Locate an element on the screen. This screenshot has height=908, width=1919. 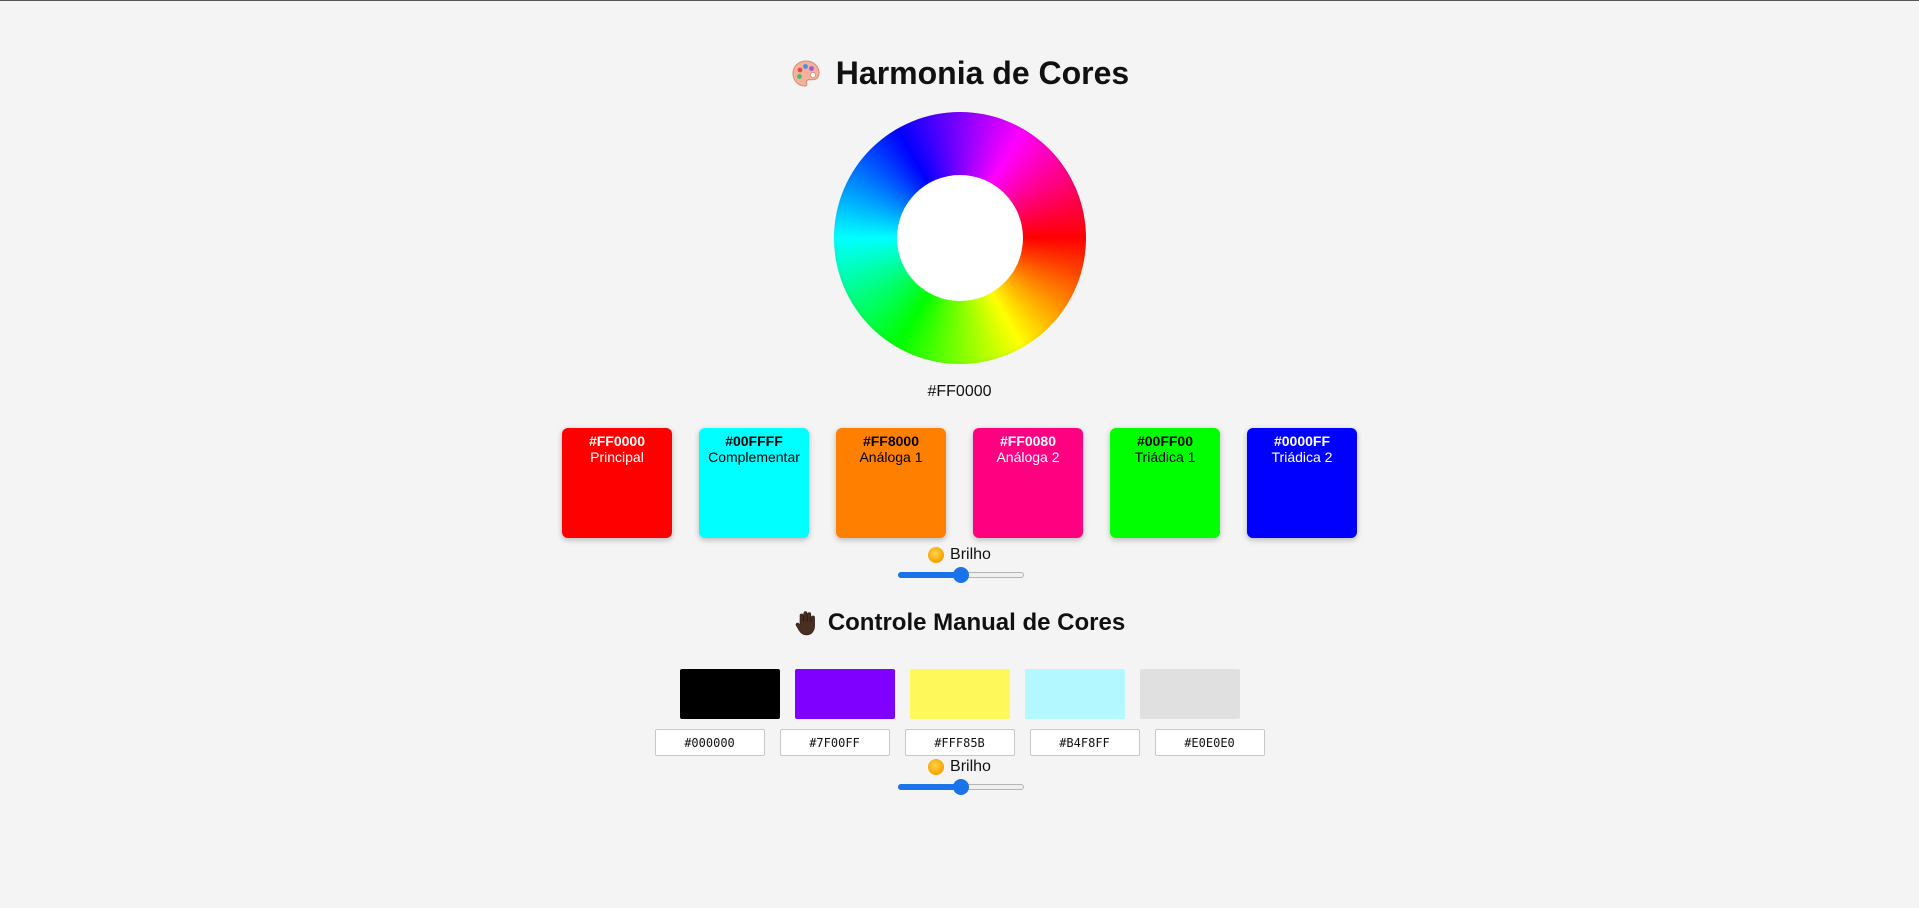
brightness-slider is located at coordinates (961, 575).